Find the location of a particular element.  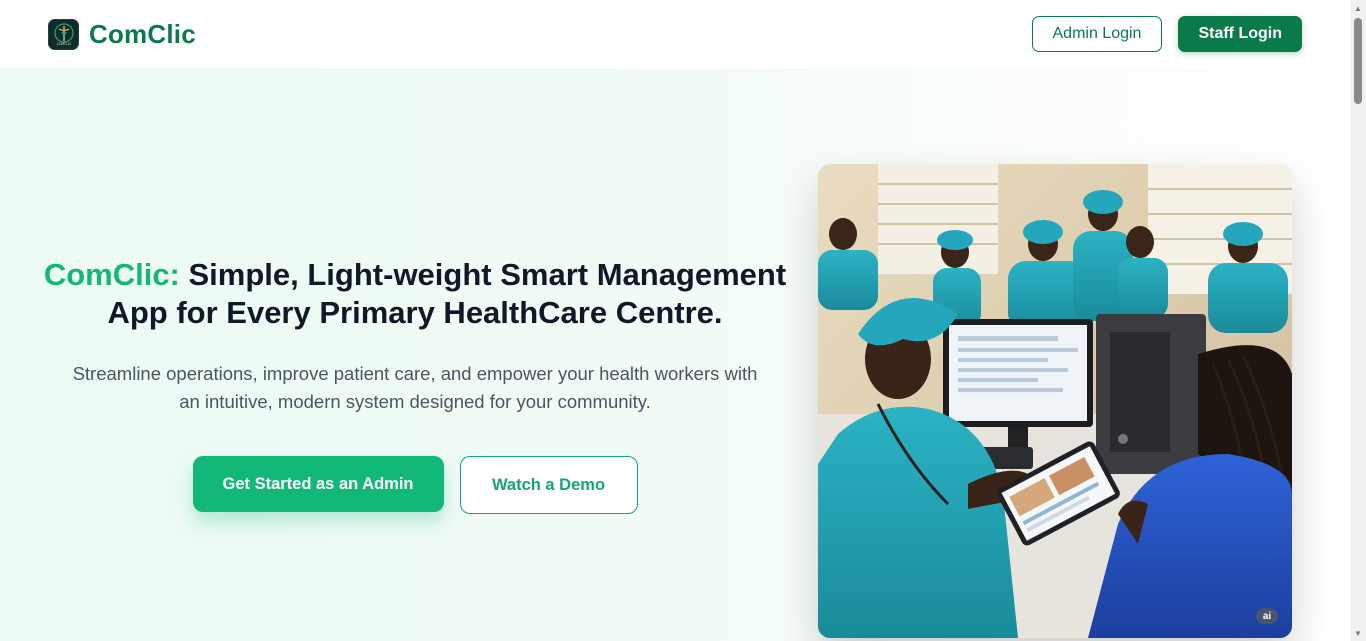

ai-generated-badge: ai is located at coordinates (1267, 616).